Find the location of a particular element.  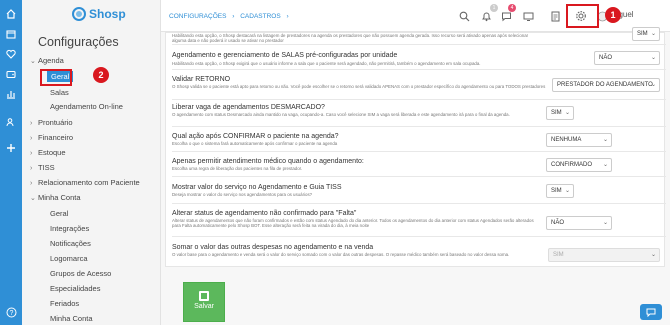

nav-group-estoque: › Estoque is located at coordinates (48, 152).